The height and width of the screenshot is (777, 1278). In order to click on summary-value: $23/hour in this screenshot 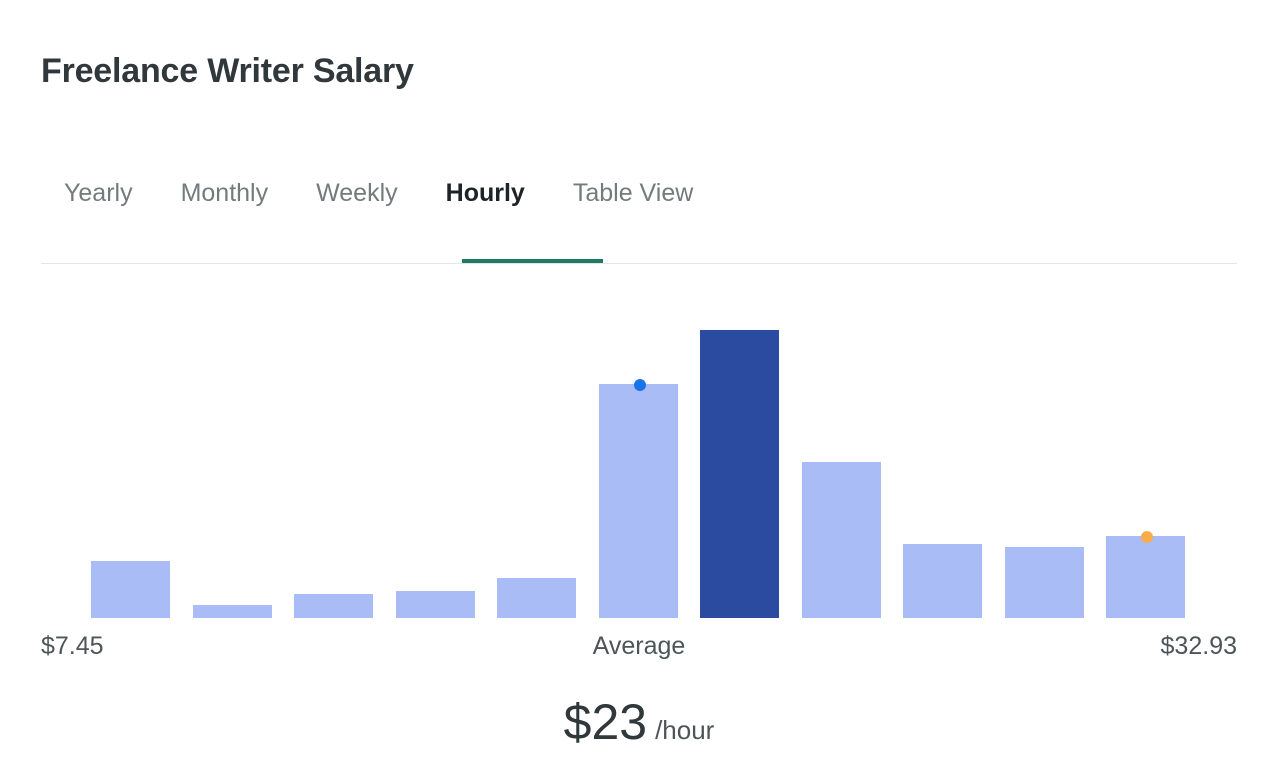, I will do `click(639, 722)`.